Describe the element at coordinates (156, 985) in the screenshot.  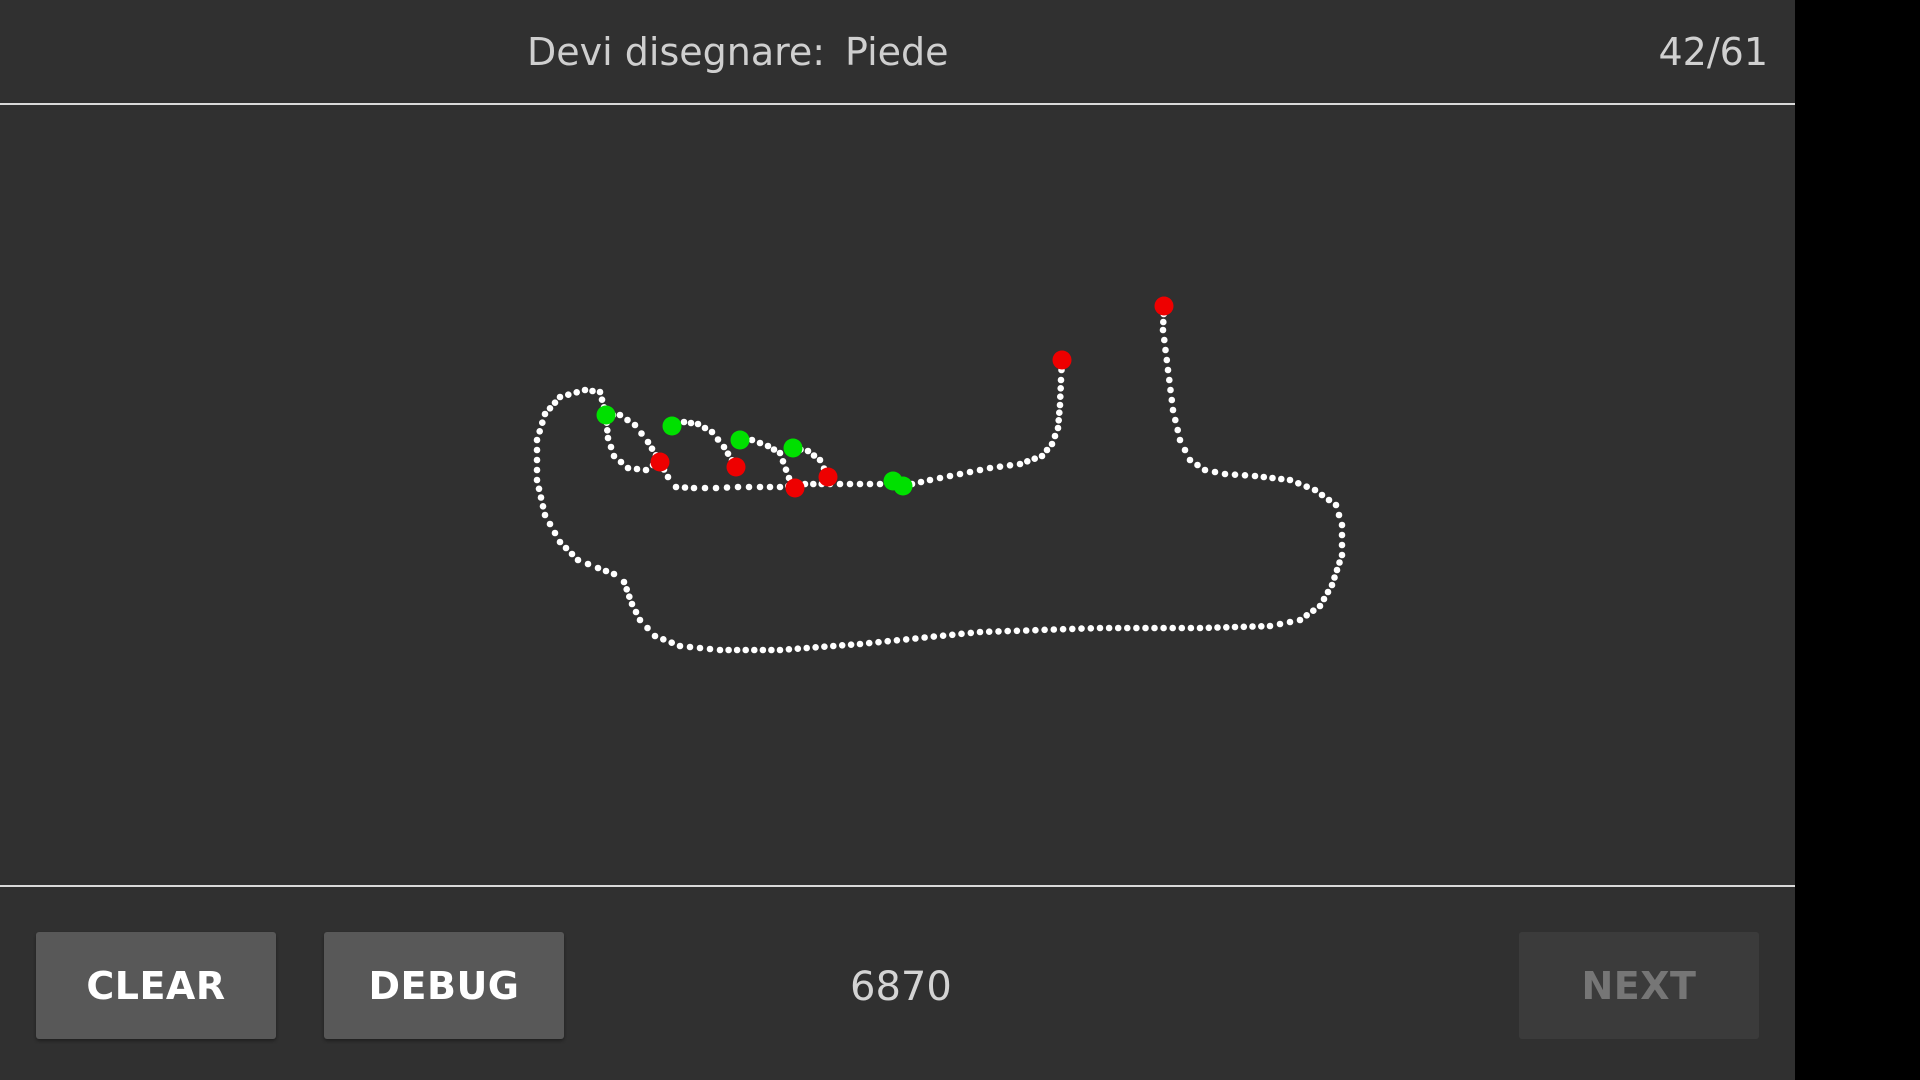
I see `clear-button: CLEAR` at that location.